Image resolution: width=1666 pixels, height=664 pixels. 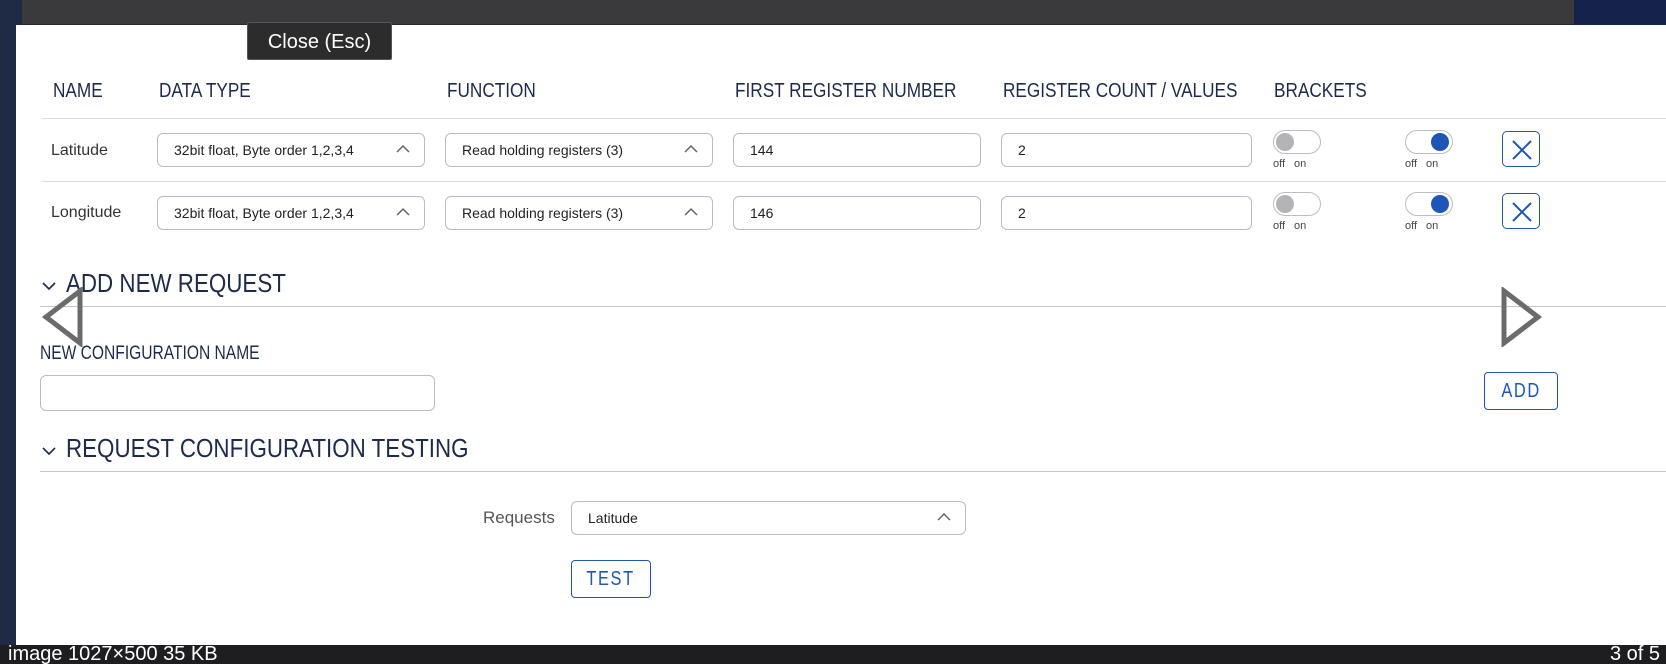 I want to click on next-arrow-icon, so click(x=1522, y=317).